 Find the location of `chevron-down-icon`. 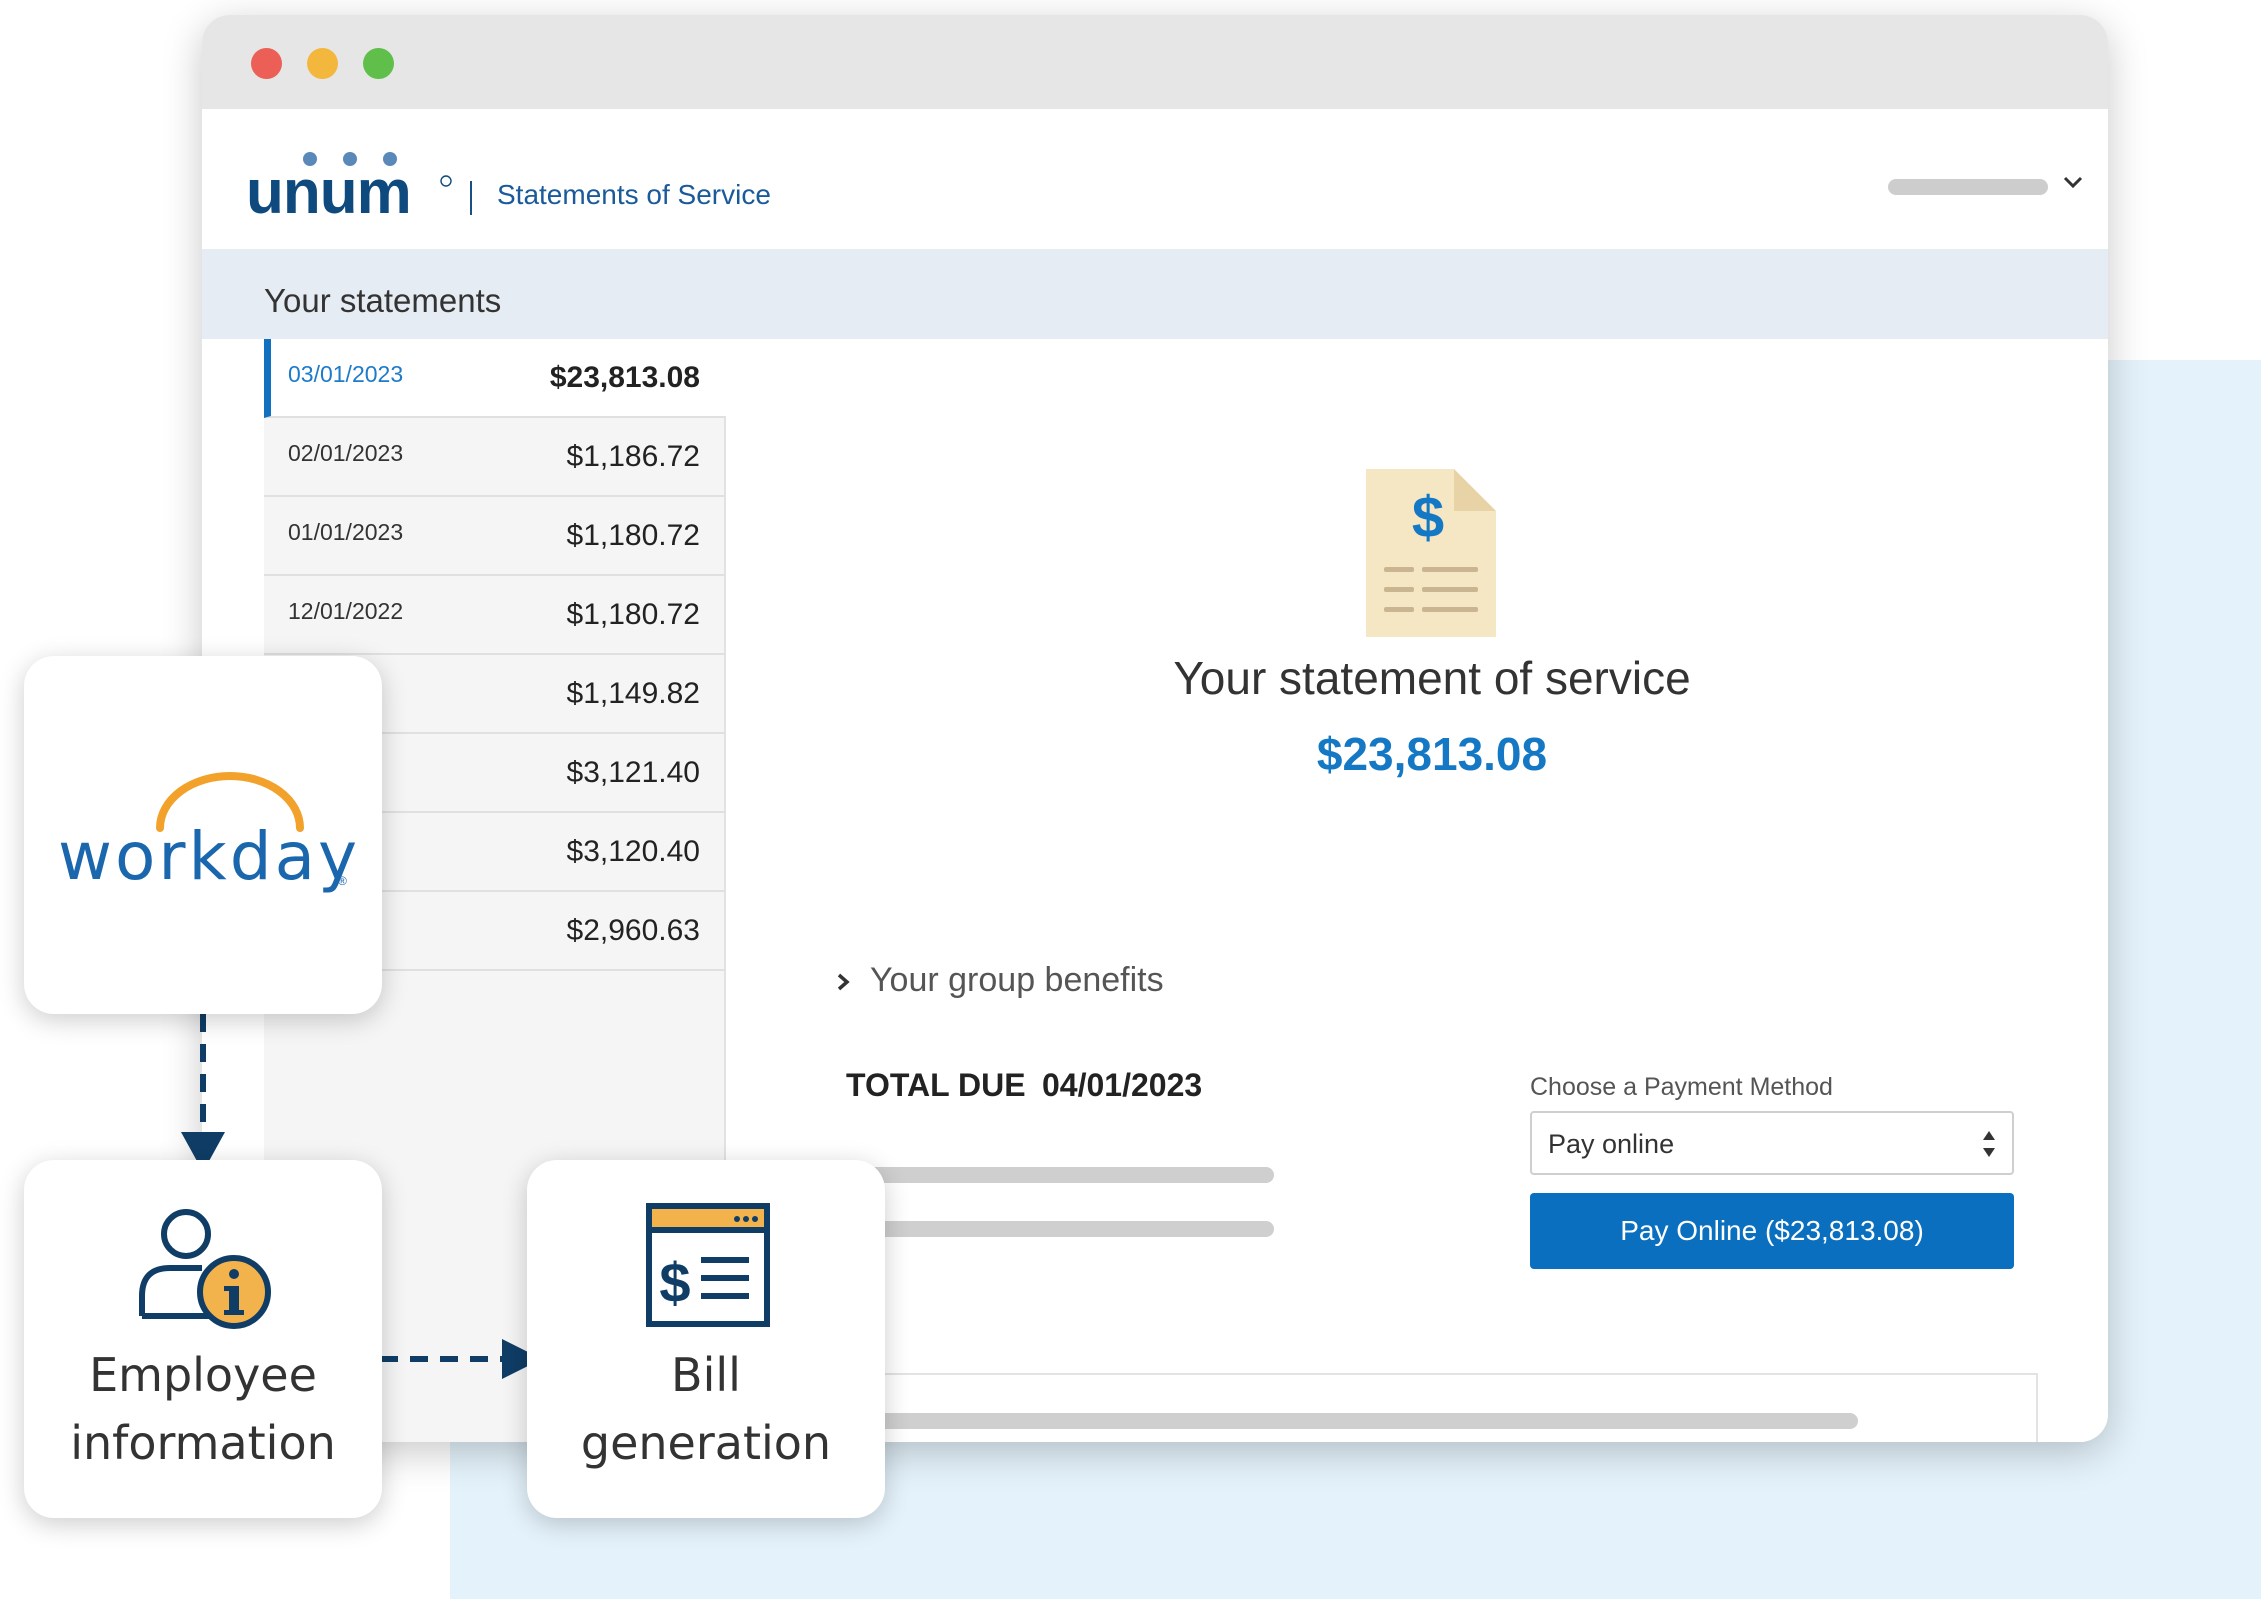

chevron-down-icon is located at coordinates (2073, 182).